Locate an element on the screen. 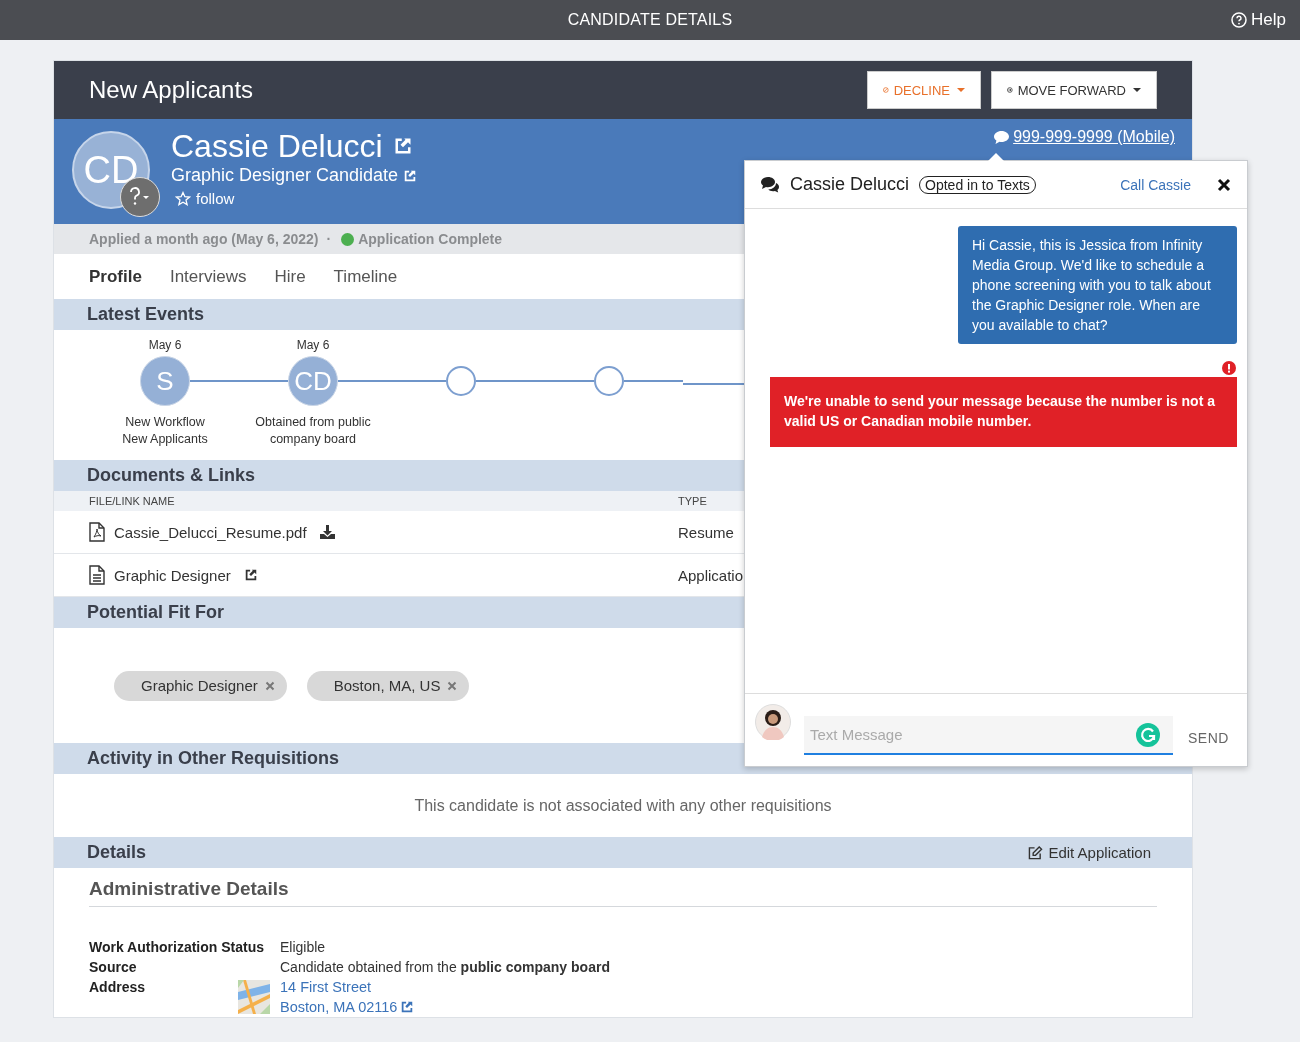 The height and width of the screenshot is (1042, 1300). column-header: FILE/LINK NAME is located at coordinates (132, 501).